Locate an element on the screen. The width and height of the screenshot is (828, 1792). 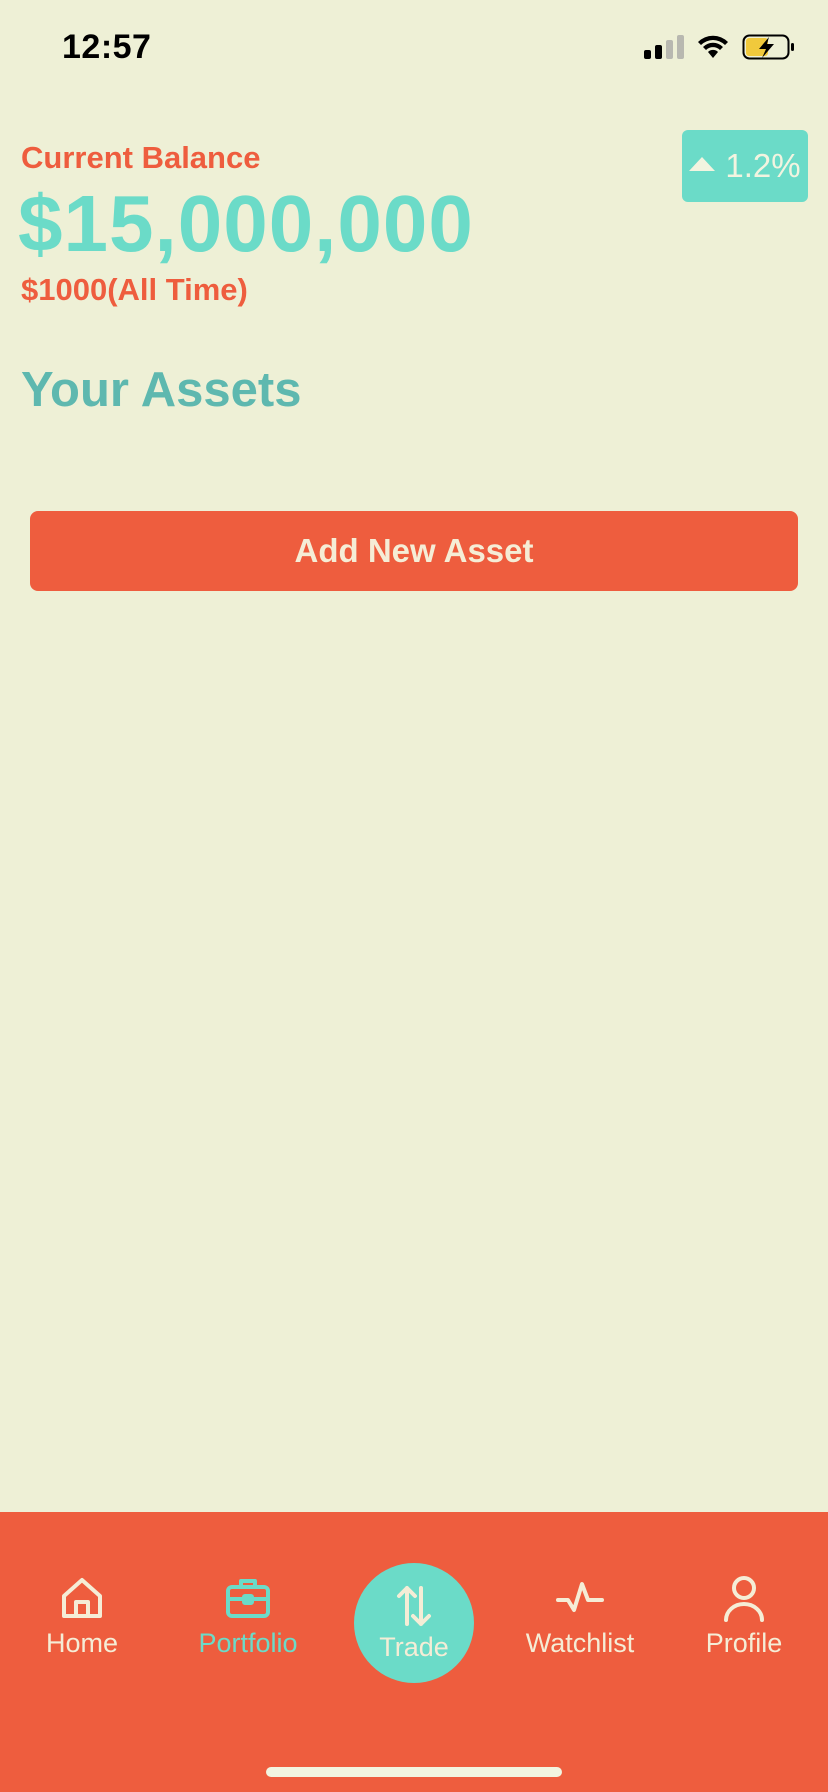
tab-profile-label: Profile is located at coordinates (744, 1643).